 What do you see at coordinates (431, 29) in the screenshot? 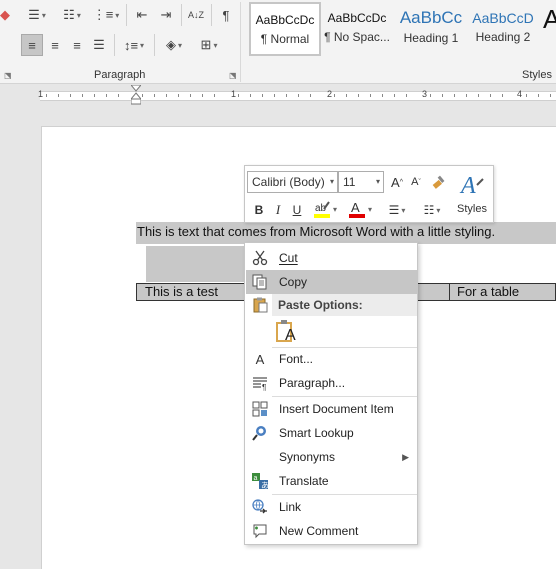
I see `style-heading-1: AaBbCc Heading 1` at bounding box center [431, 29].